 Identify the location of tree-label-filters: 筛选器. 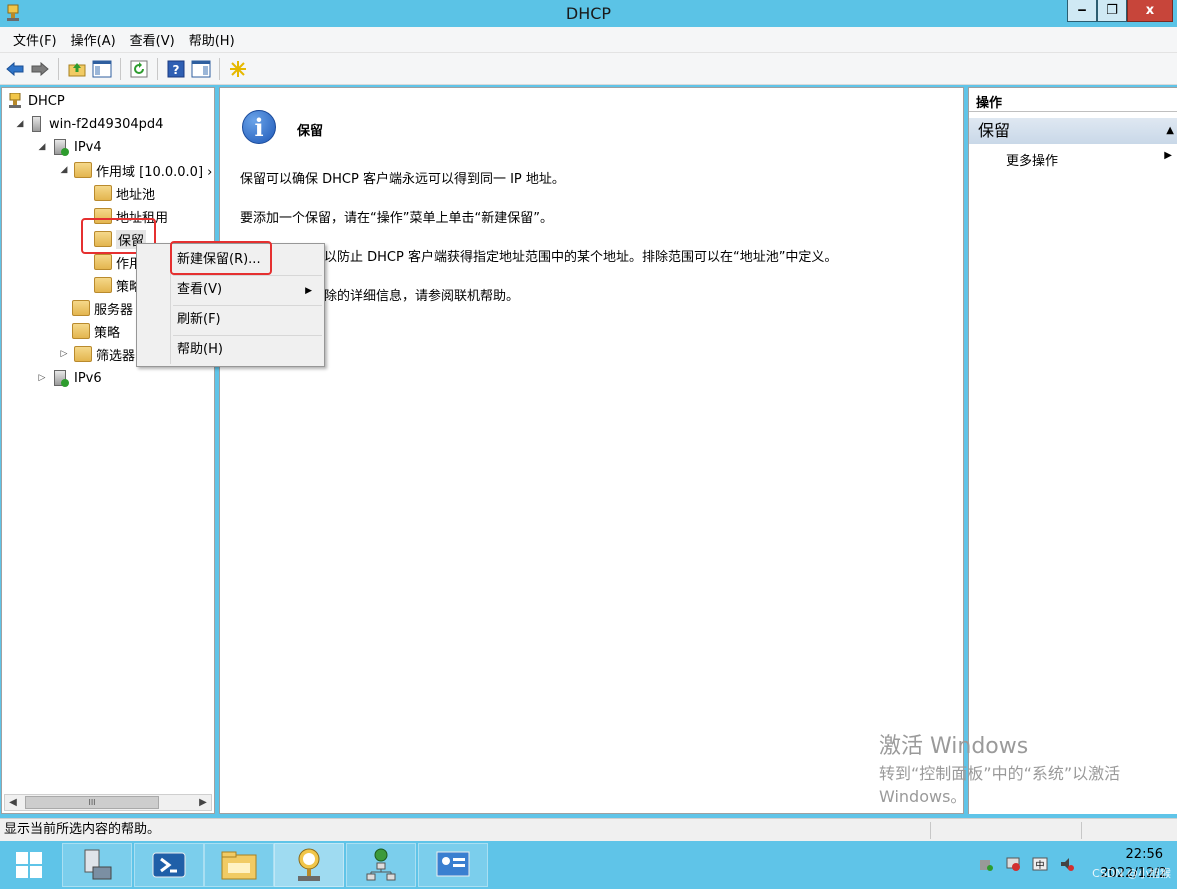
(116, 356).